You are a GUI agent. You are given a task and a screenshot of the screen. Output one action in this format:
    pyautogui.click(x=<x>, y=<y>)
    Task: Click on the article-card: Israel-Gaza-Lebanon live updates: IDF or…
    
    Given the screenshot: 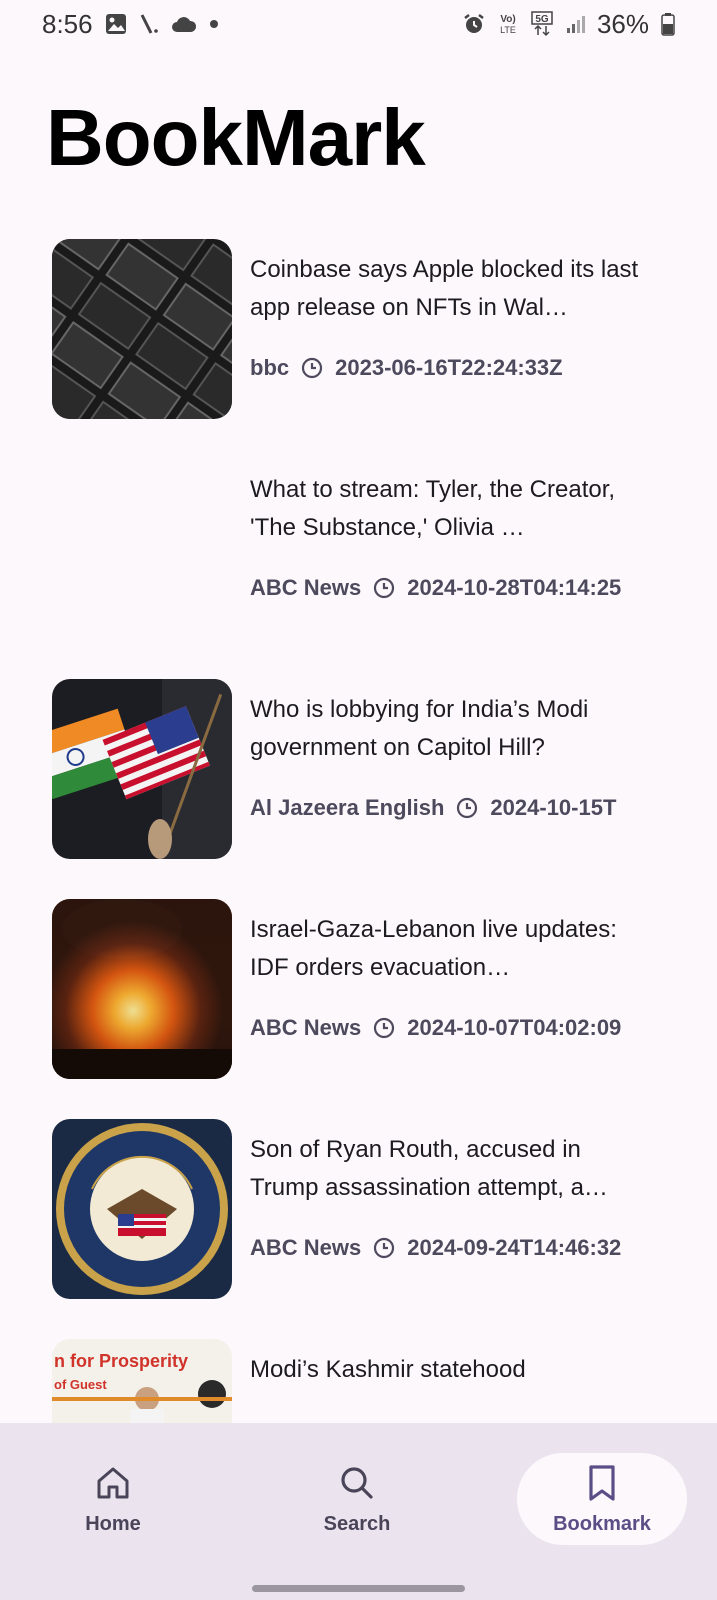 What is the action you would take?
    pyautogui.click(x=358, y=982)
    